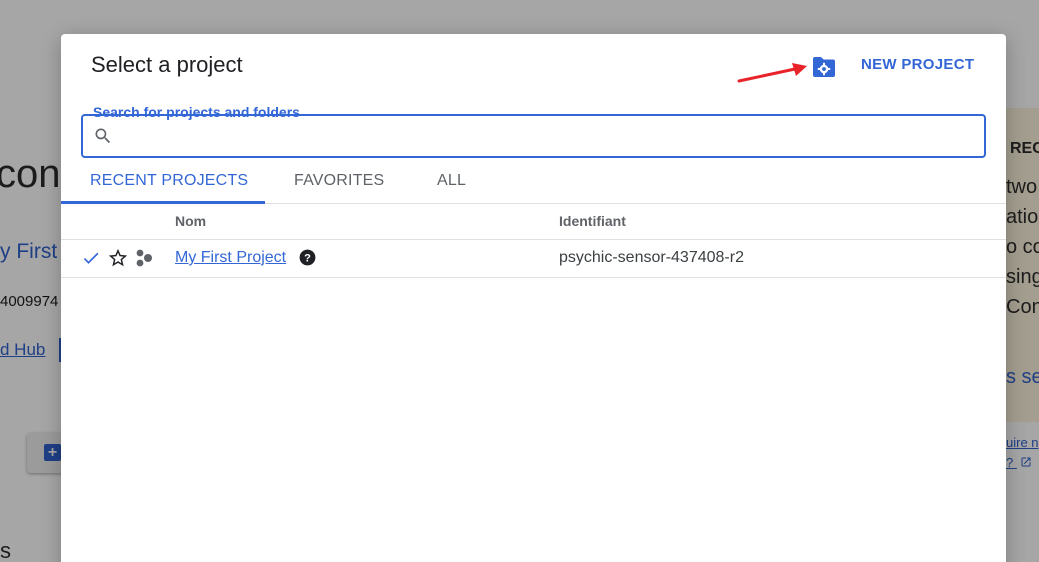 The height and width of the screenshot is (562, 1039). I want to click on tab-all: ALL, so click(451, 181).